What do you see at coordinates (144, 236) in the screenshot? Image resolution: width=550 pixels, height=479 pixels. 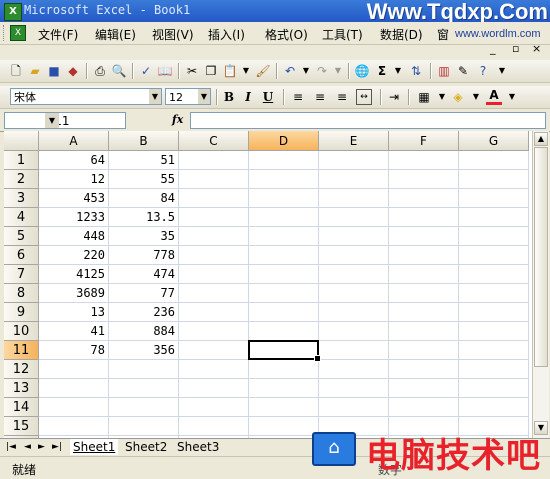 I see `cell-b5: 35` at bounding box center [144, 236].